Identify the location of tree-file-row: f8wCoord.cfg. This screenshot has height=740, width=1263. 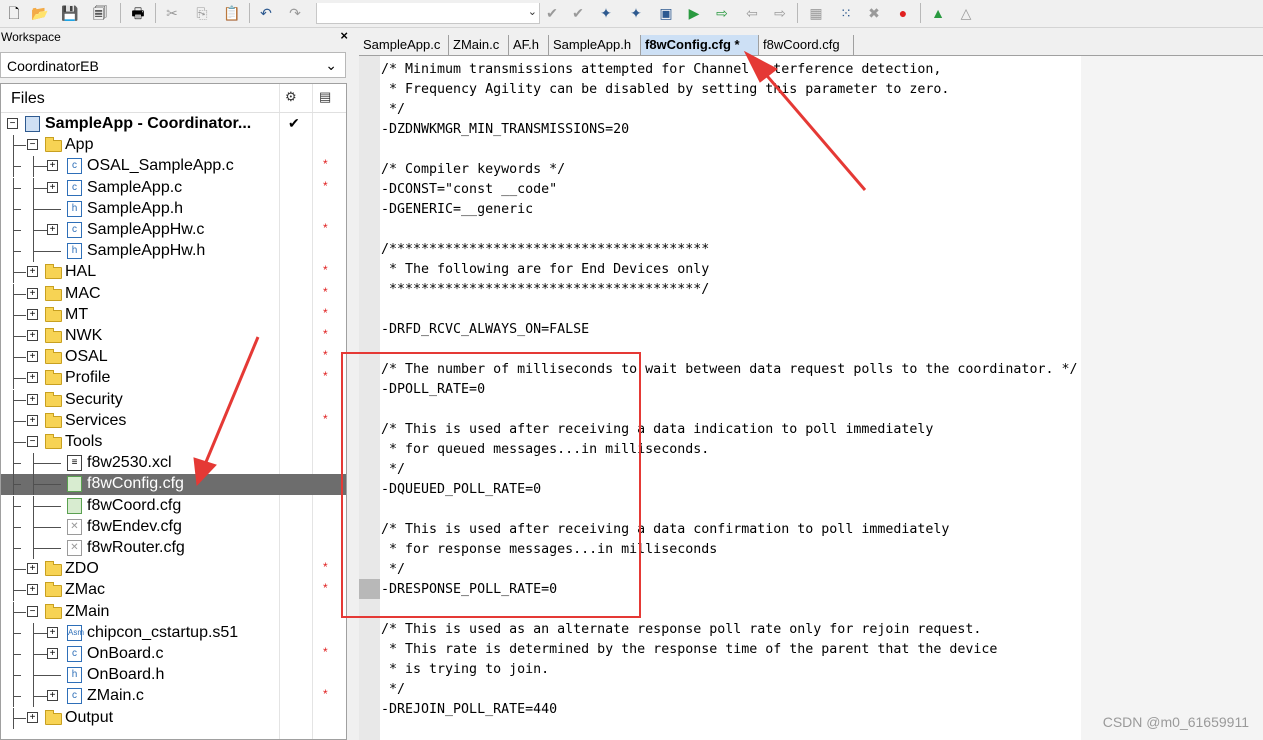
(173, 506).